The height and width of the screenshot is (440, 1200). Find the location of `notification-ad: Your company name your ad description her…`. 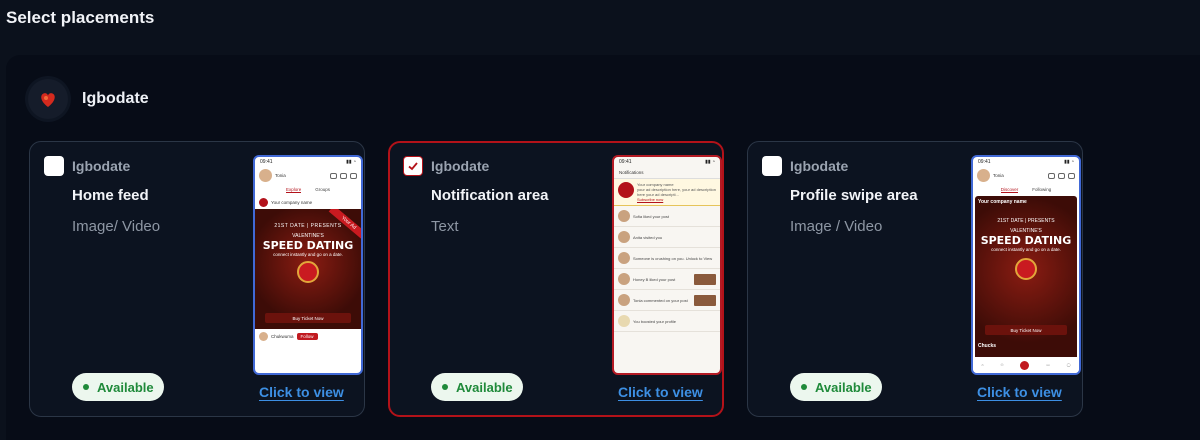

notification-ad: Your company name your ad description her… is located at coordinates (667, 192).